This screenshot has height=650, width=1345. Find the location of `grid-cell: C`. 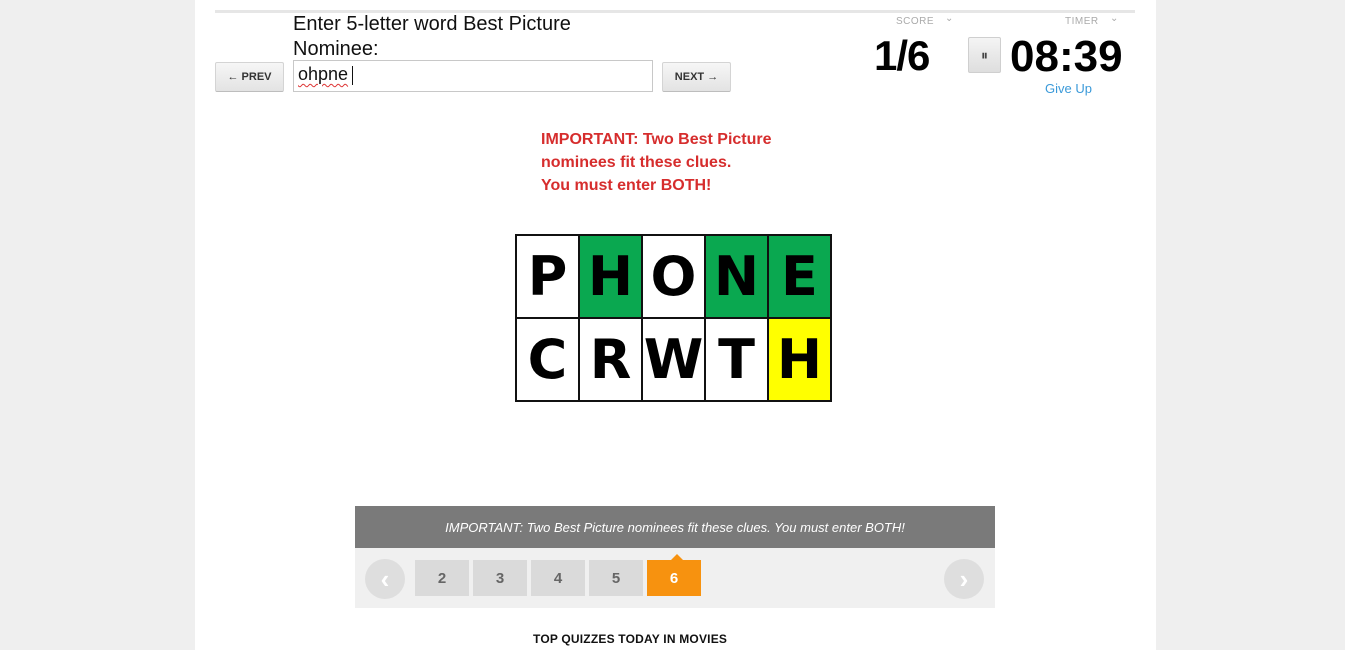

grid-cell: C is located at coordinates (547, 359).